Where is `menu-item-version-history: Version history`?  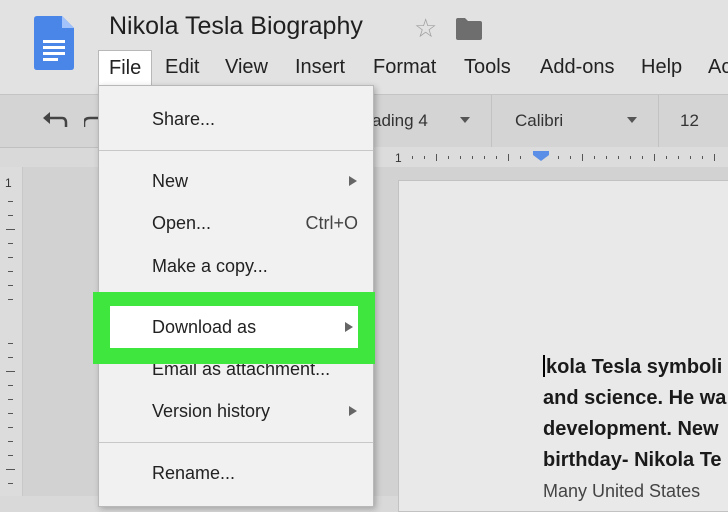 menu-item-version-history: Version history is located at coordinates (236, 411).